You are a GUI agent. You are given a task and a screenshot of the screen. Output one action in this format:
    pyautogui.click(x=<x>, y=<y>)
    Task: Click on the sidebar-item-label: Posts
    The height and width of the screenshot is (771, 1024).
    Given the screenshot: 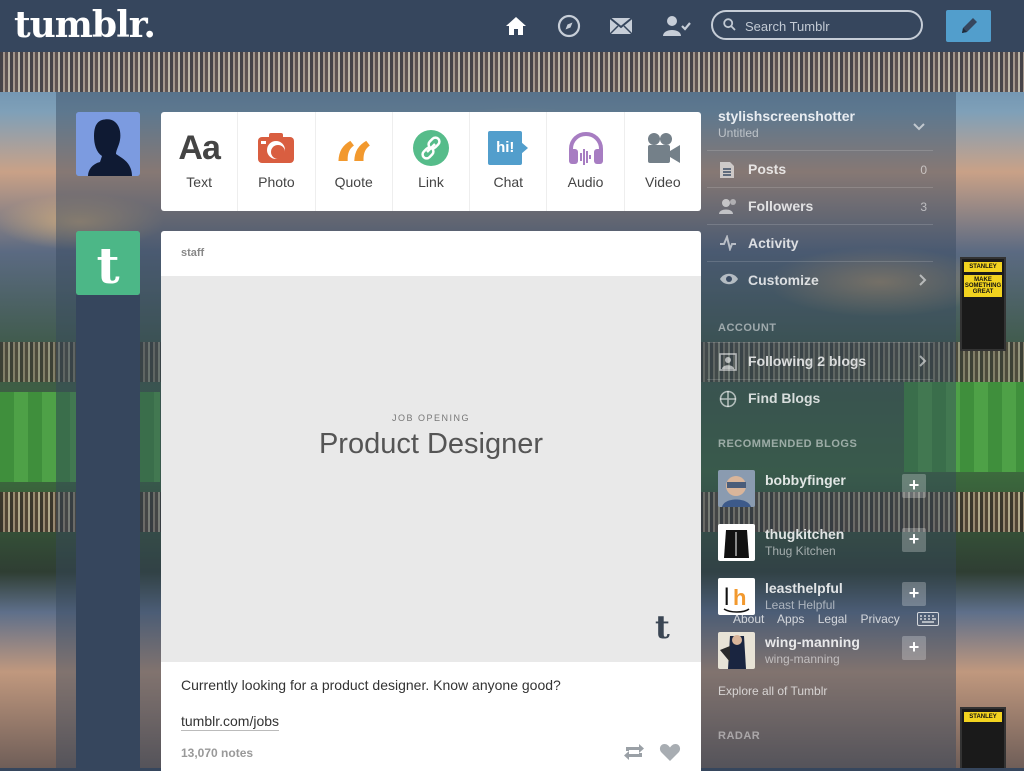 What is the action you would take?
    pyautogui.click(x=767, y=169)
    